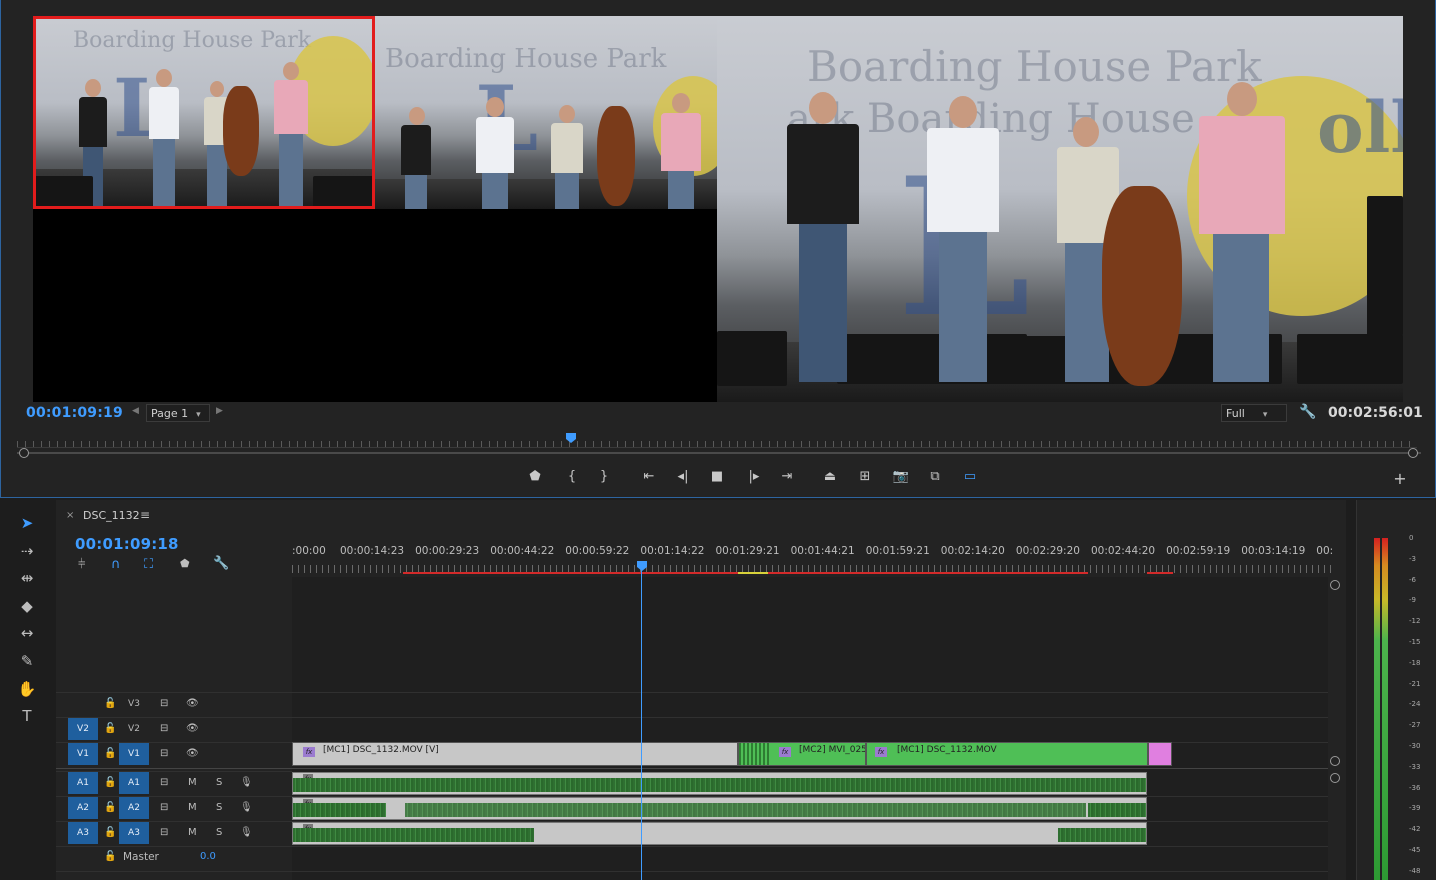  I want to click on go-to-out-icon: ⇥, so click(787, 477).